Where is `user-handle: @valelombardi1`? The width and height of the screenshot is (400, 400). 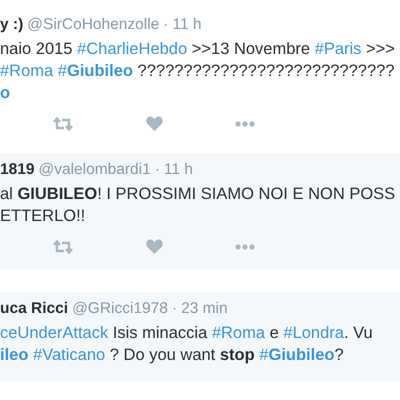 user-handle: @valelombardi1 is located at coordinates (94, 170).